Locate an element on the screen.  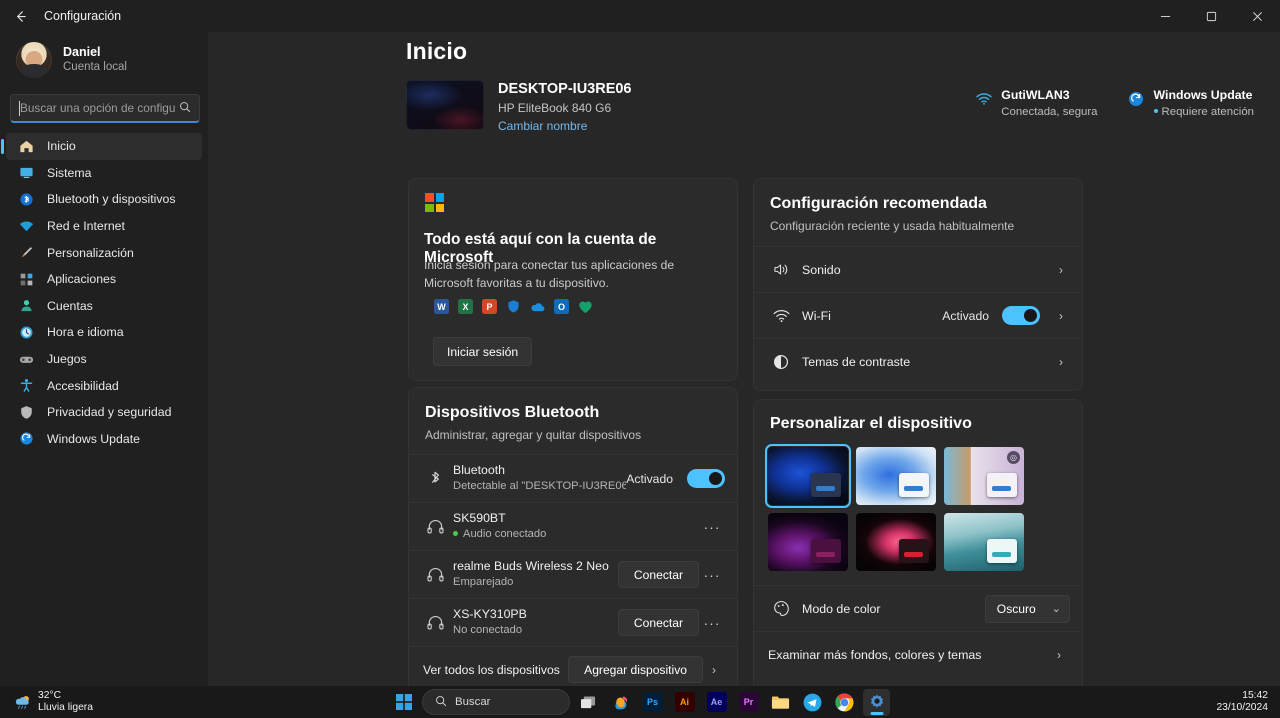
chrome-button is located at coordinates (844, 702).